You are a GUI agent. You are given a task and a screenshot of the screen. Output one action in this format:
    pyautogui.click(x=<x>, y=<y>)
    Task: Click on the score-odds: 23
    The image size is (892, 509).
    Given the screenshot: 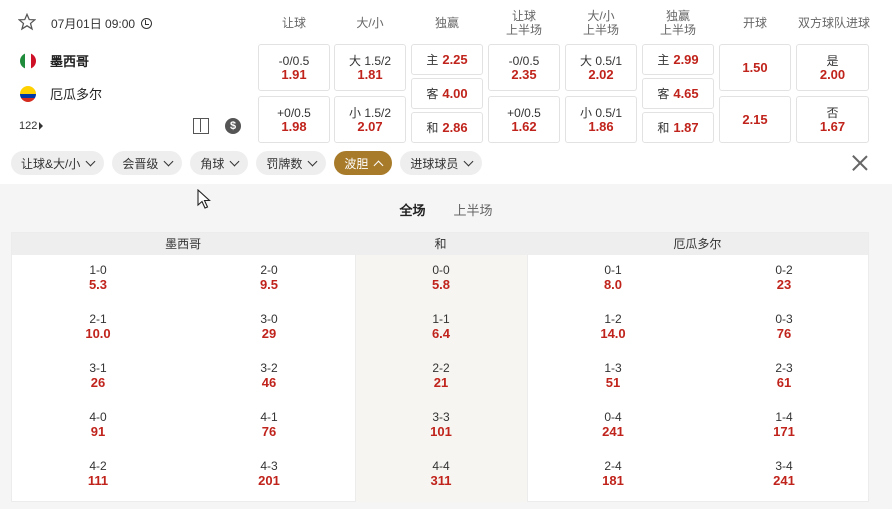 What is the action you would take?
    pyautogui.click(x=784, y=284)
    